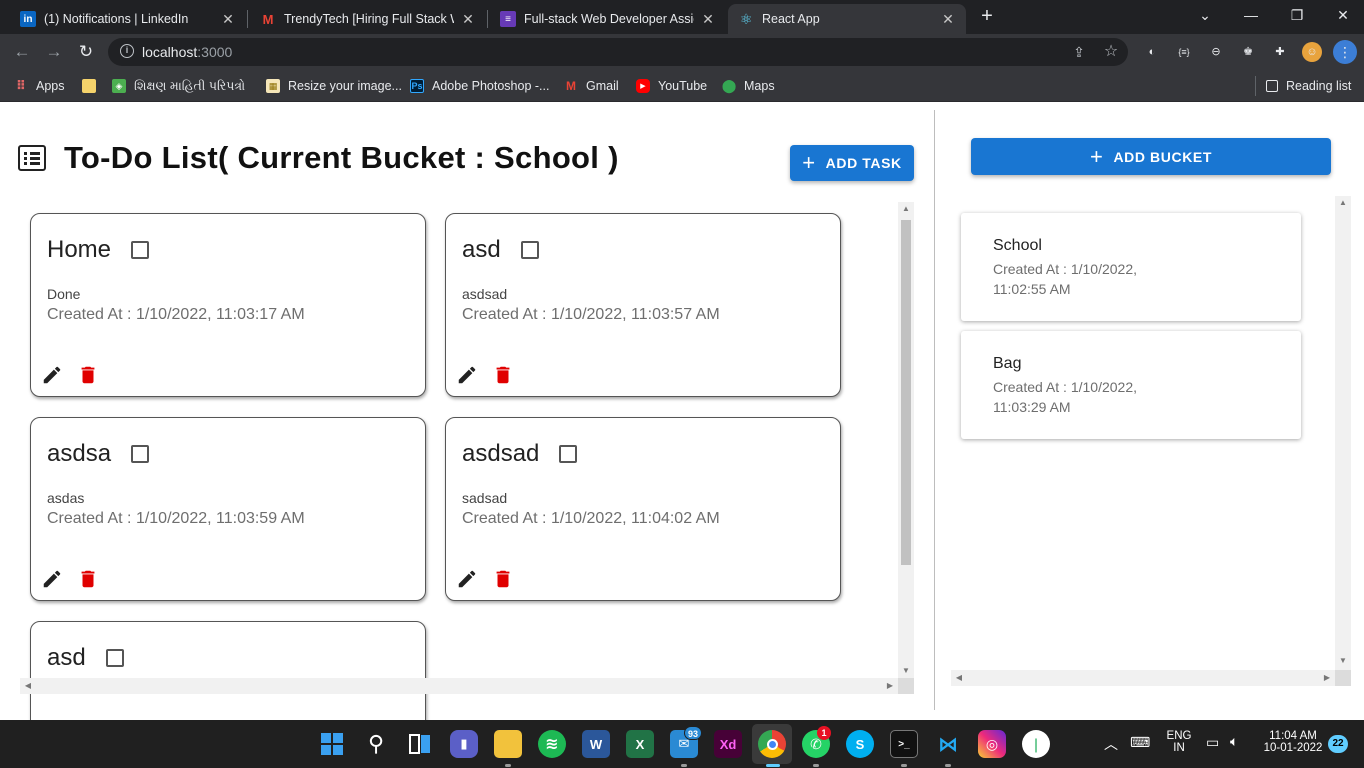 The image size is (1364, 768). Describe the element at coordinates (178, 86) in the screenshot. I see `bookmark-education-circulars: ◈ શિક્ષણ માહિતી પરિપત્રો` at that location.